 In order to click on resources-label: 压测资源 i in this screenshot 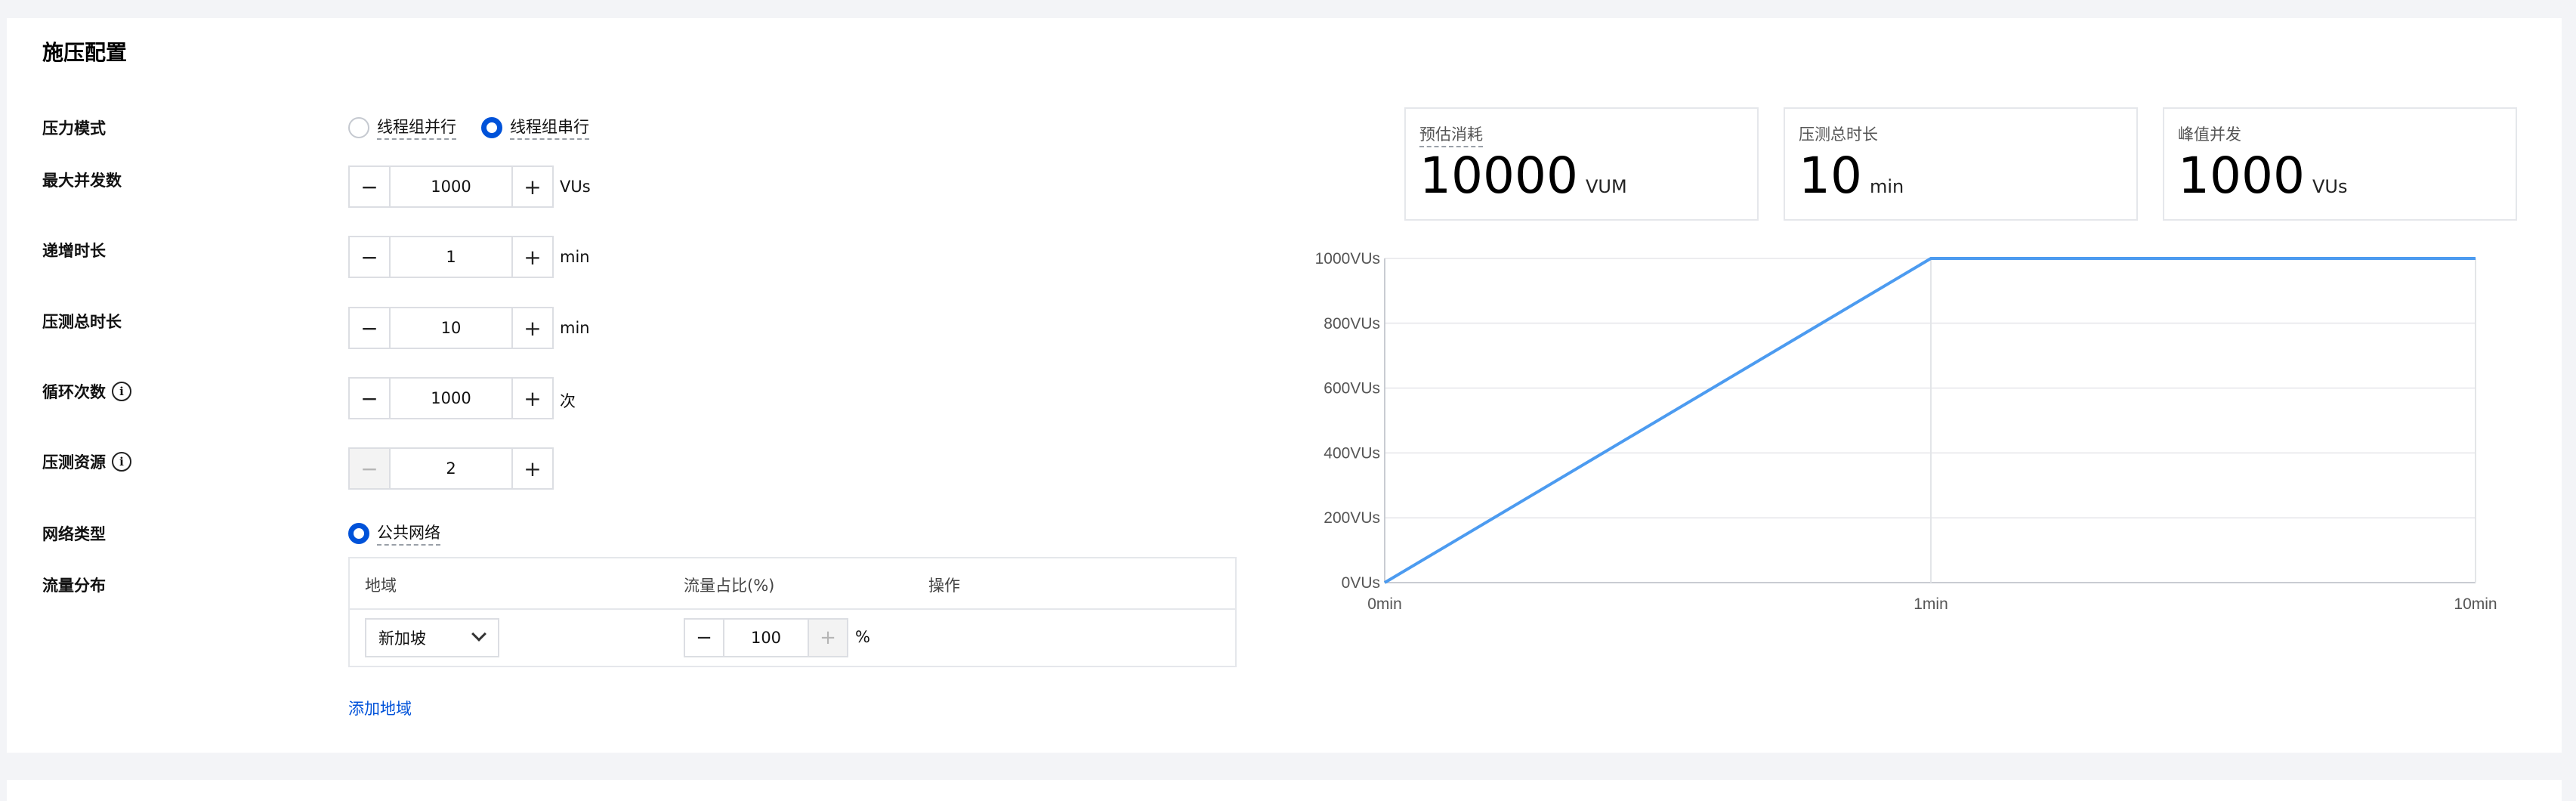, I will do `click(86, 461)`.